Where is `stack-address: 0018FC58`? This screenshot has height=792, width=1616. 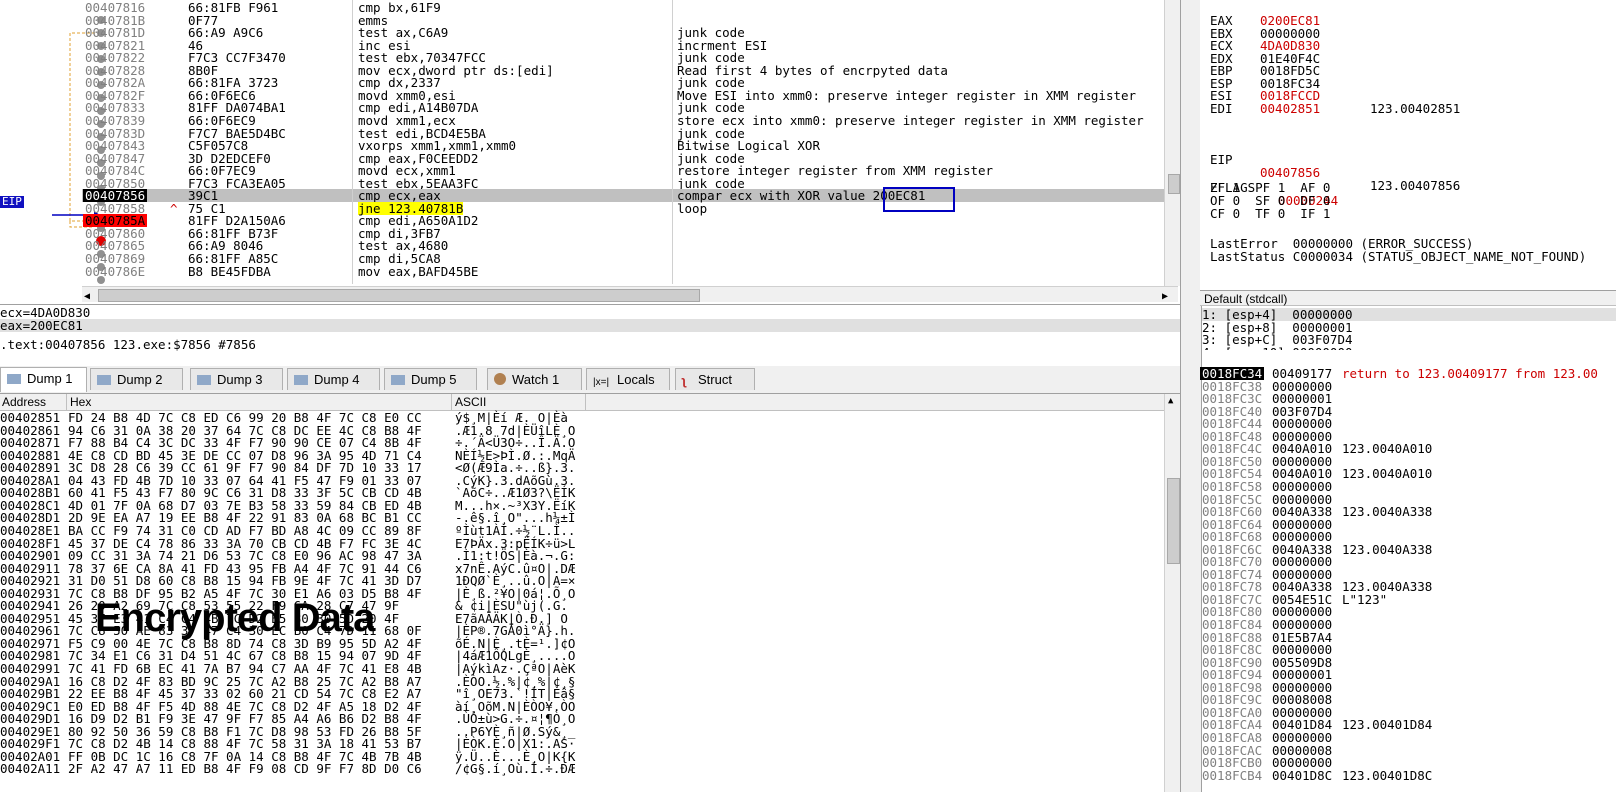 stack-address: 0018FC58 is located at coordinates (1232, 486).